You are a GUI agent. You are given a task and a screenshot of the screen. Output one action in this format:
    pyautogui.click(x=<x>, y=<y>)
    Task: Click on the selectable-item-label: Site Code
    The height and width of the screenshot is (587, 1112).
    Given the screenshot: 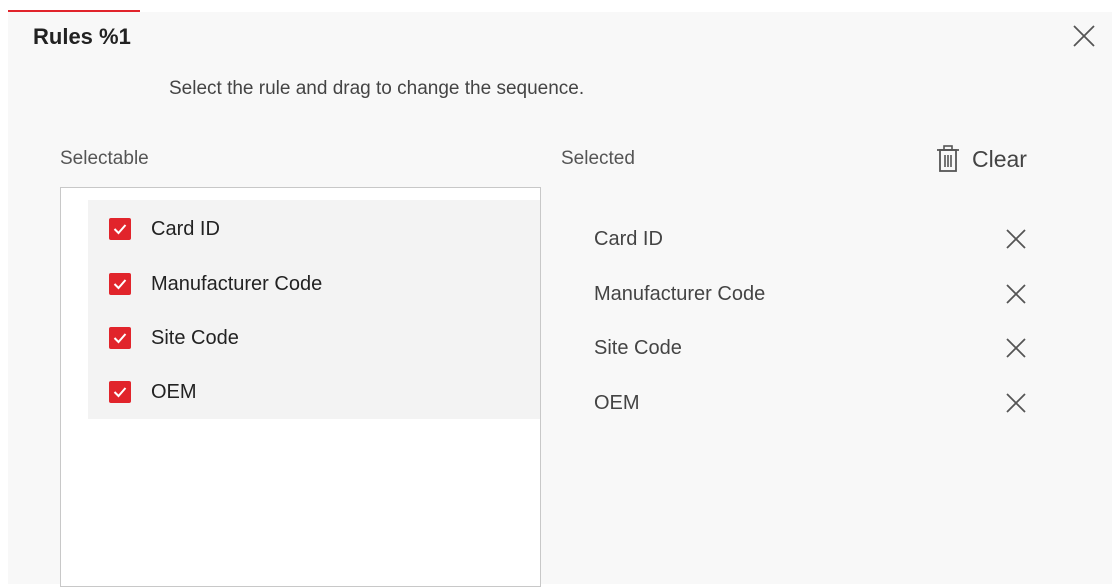 What is the action you would take?
    pyautogui.click(x=195, y=337)
    